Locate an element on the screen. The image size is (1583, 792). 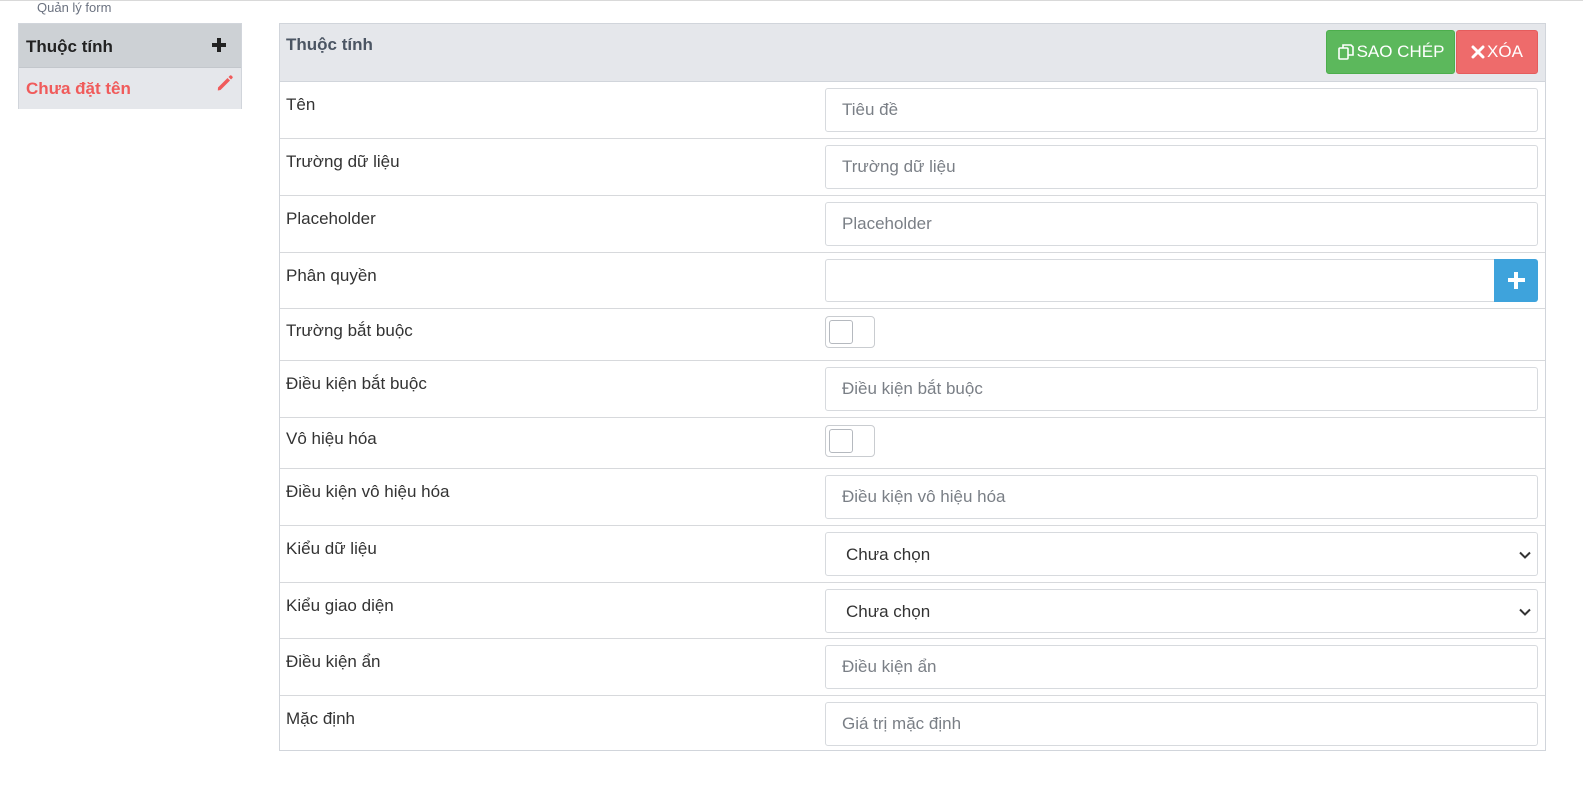
phan-quyen-group is located at coordinates (1181, 280).